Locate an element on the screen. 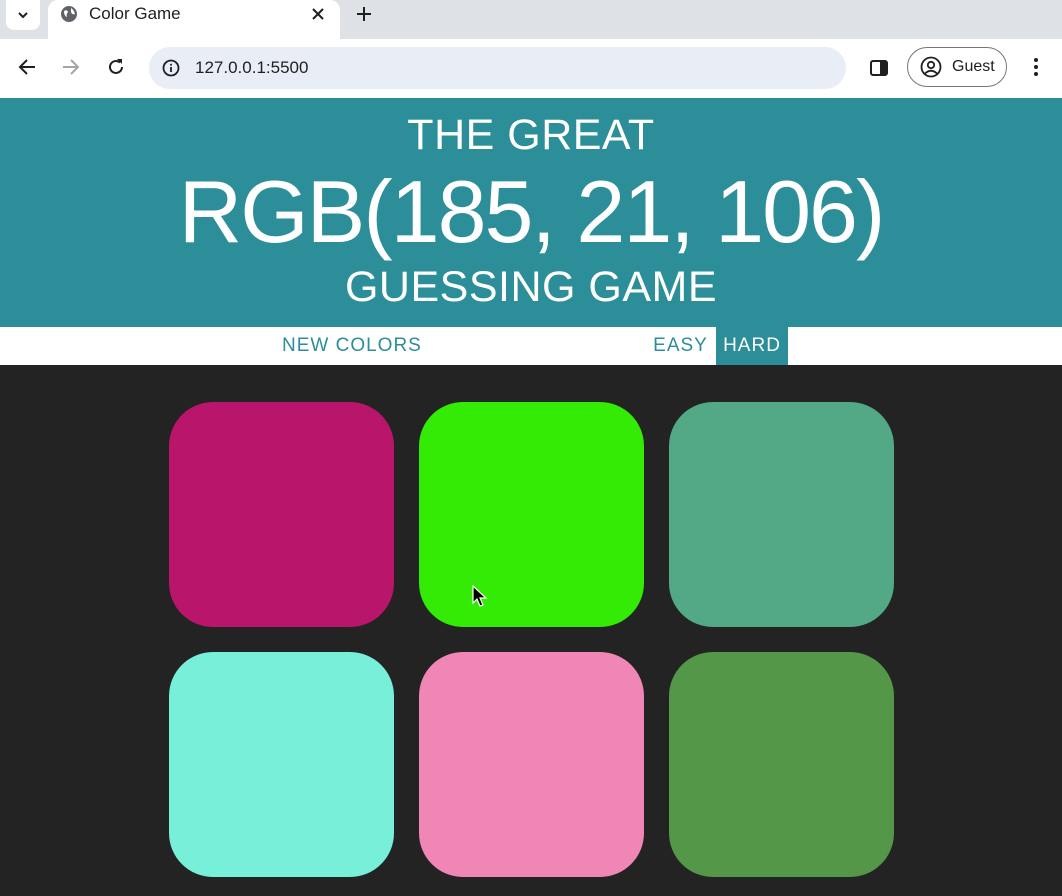  profile-button: Guest is located at coordinates (957, 67).